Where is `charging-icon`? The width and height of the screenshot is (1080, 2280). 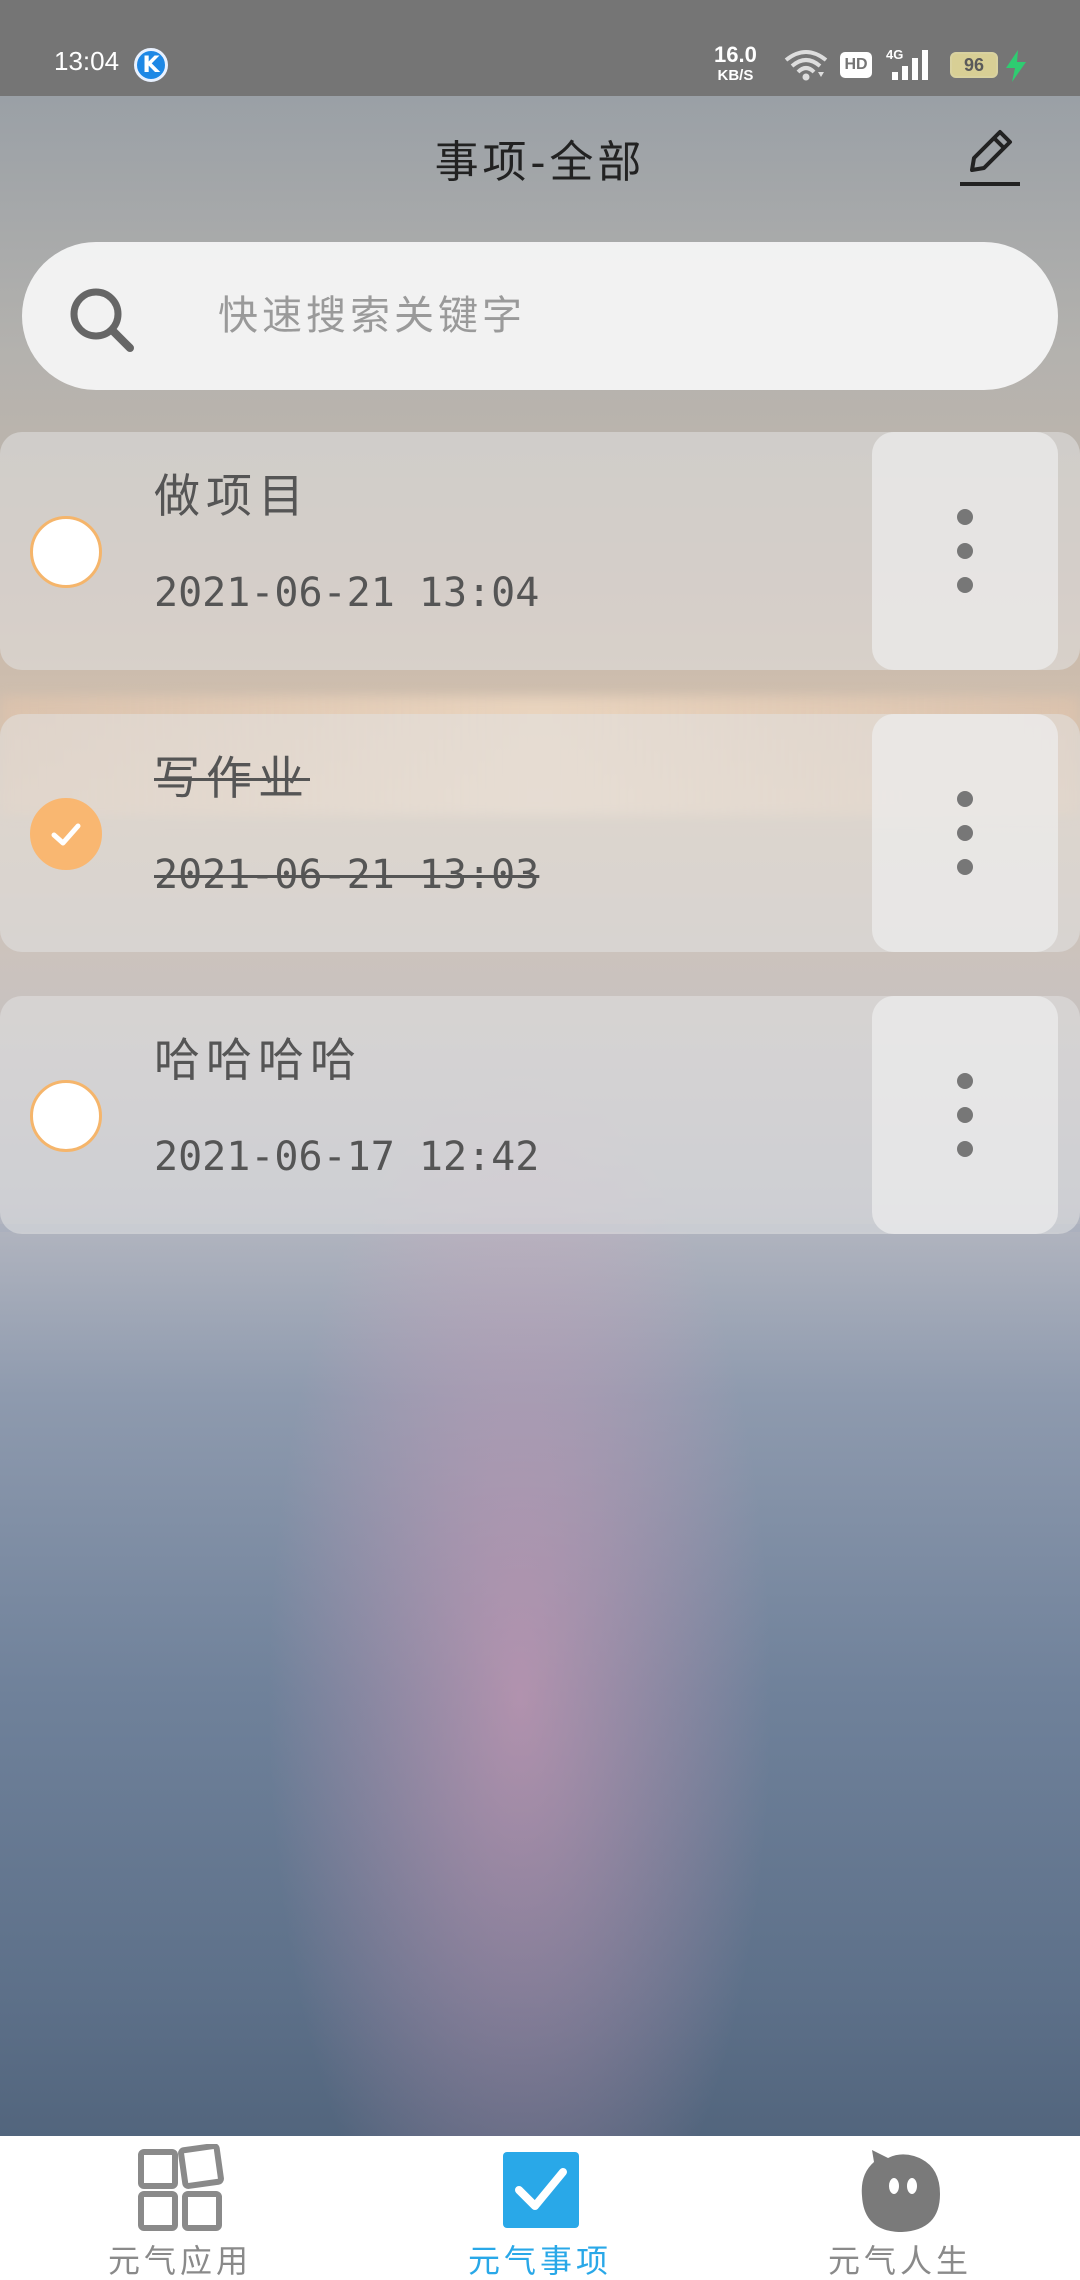 charging-icon is located at coordinates (1016, 68).